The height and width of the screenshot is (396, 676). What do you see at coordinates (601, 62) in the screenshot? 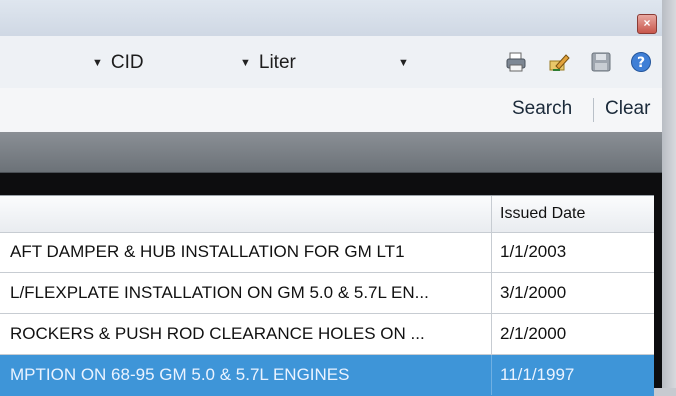
I see `save-icon` at bounding box center [601, 62].